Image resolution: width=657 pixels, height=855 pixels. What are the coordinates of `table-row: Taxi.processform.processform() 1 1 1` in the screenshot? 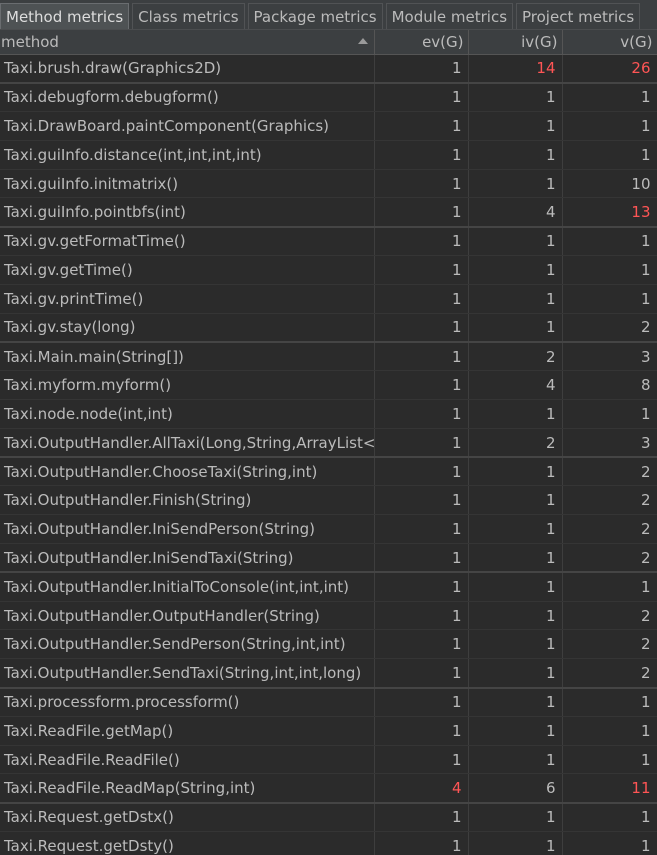 It's located at (328, 702).